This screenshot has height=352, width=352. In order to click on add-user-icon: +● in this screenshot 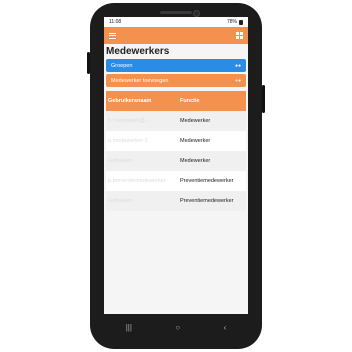, I will do `click(238, 80)`.